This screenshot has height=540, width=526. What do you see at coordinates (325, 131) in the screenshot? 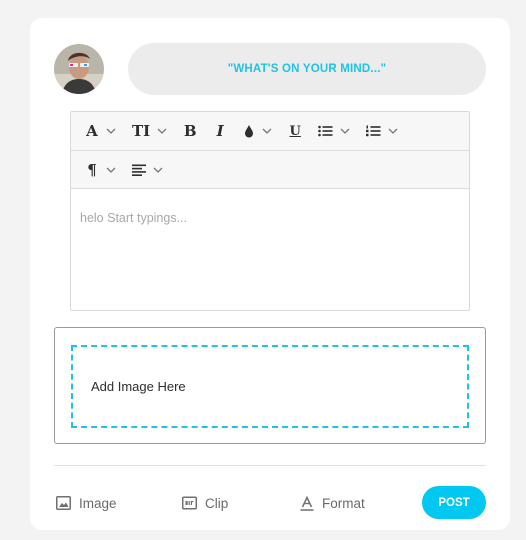
I see `bullet-list-icon` at bounding box center [325, 131].